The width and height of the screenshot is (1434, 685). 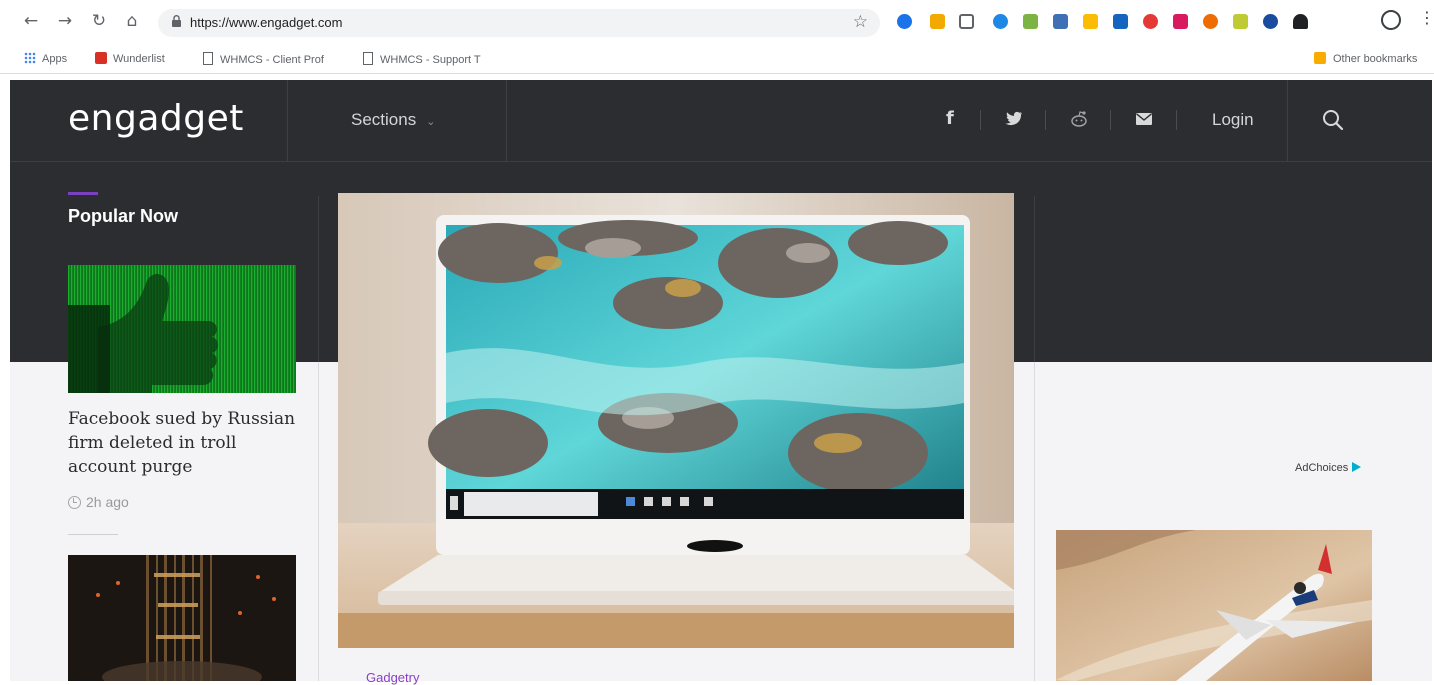 I want to click on site-logo: engadget, so click(x=156, y=118).